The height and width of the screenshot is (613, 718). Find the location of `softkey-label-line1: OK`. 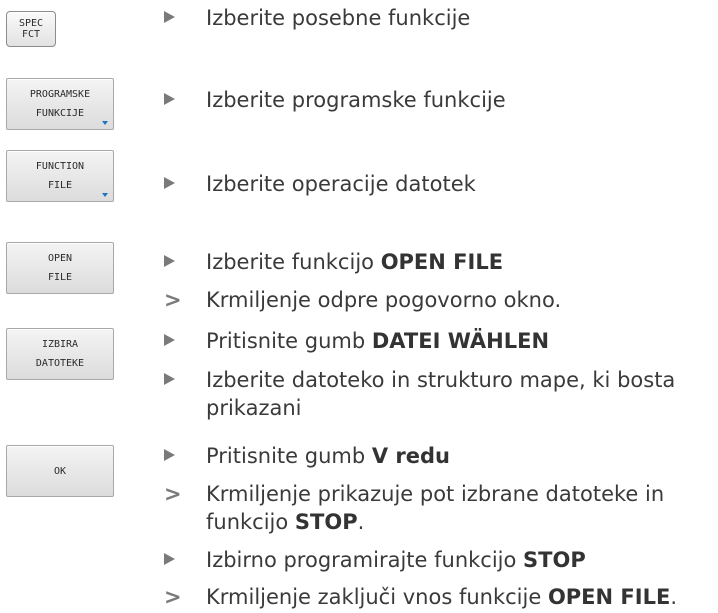

softkey-label-line1: OK is located at coordinates (60, 471).